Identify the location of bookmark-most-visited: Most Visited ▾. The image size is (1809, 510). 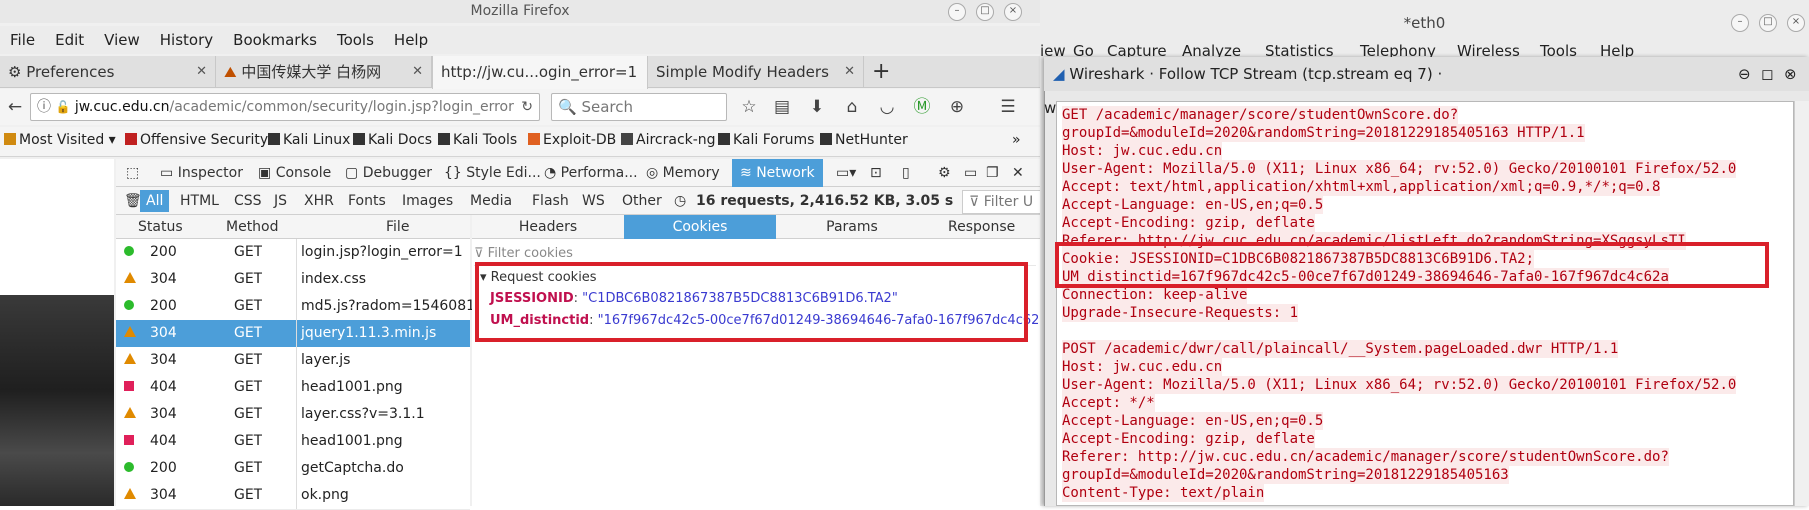
(60, 140).